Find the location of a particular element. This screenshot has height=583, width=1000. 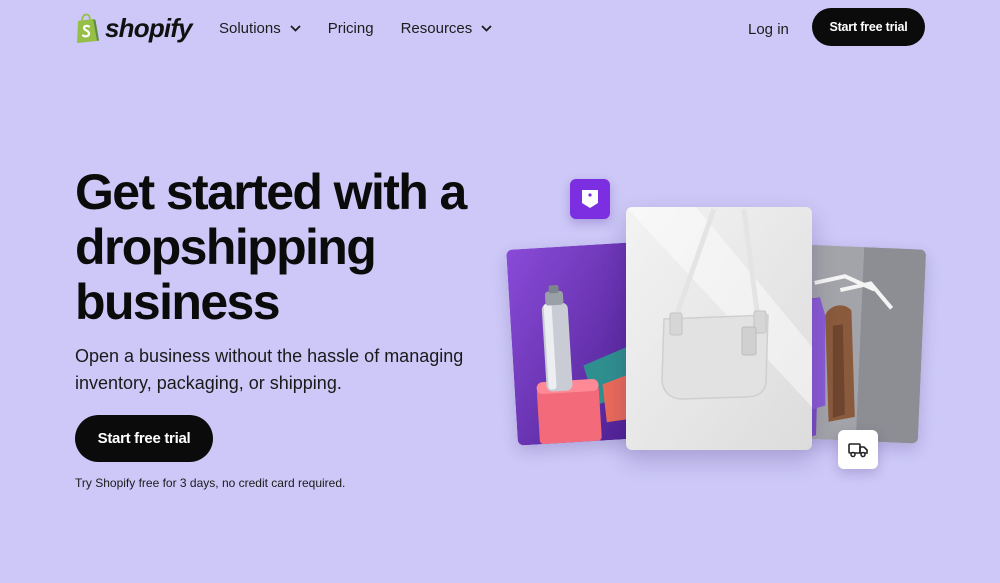

shopify-bag-icon is located at coordinates (88, 28).